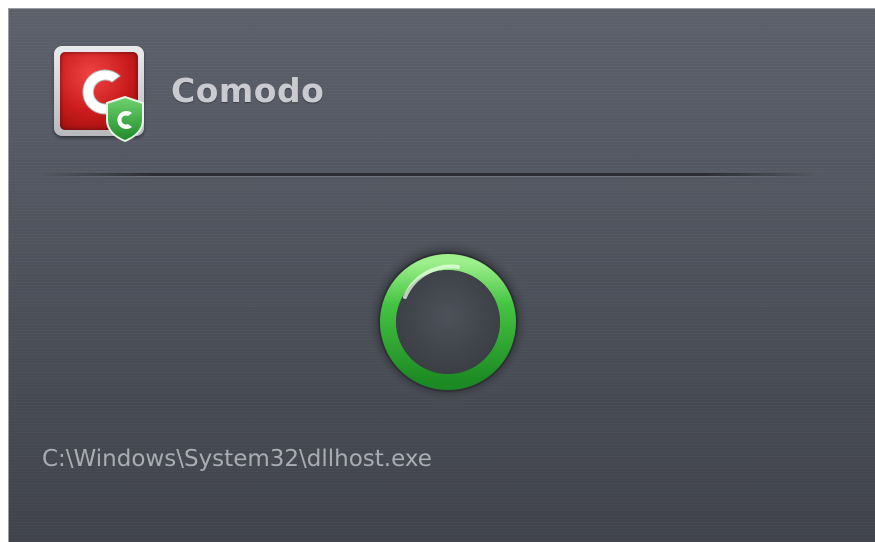 The height and width of the screenshot is (542, 875). I want to click on scan-status-indicator, so click(448, 322).